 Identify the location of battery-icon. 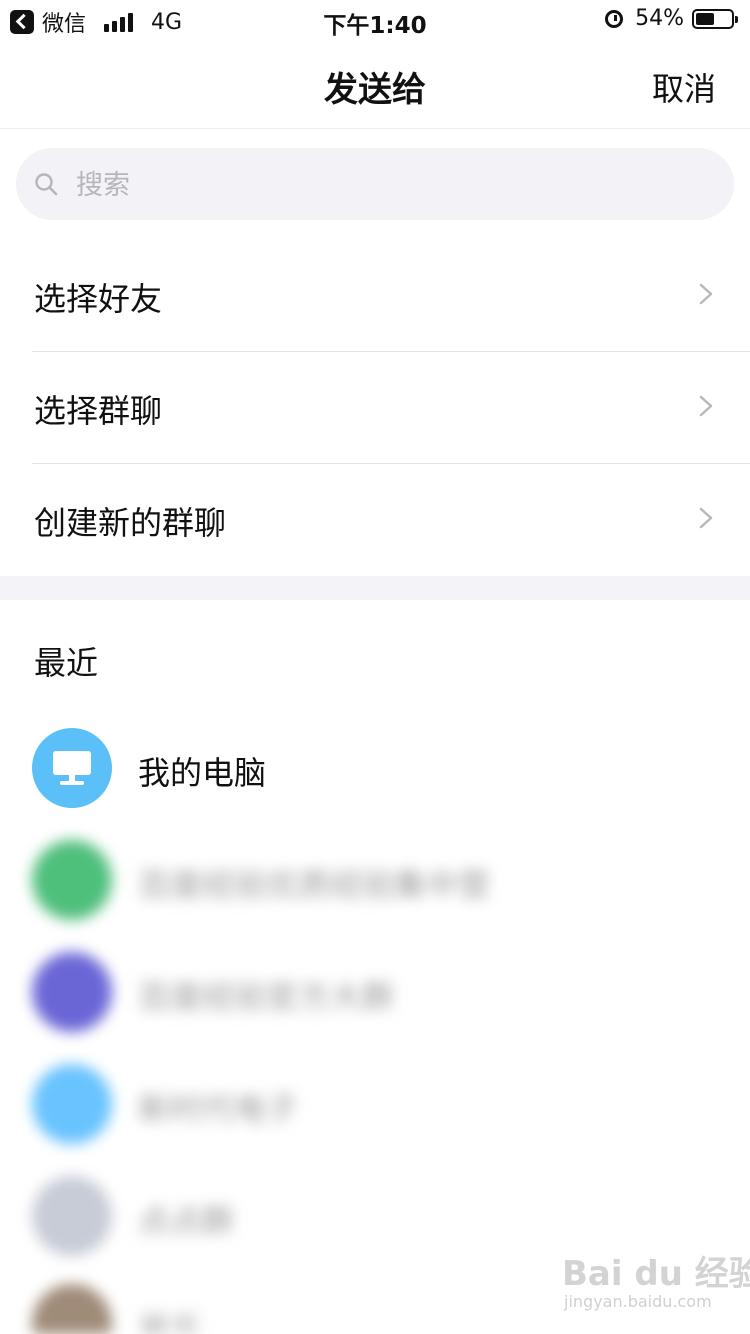
(715, 18).